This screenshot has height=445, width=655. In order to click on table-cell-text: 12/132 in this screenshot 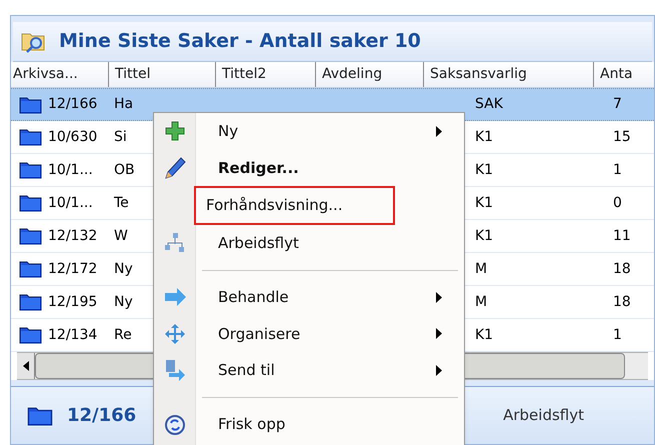, I will do `click(73, 236)`.